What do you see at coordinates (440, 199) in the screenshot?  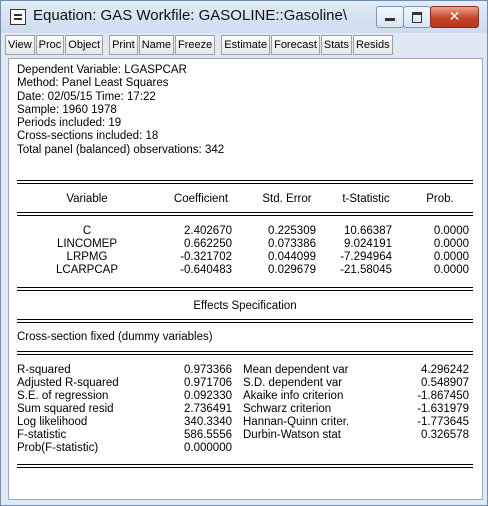 I see `col-header-prob: Prob.` at bounding box center [440, 199].